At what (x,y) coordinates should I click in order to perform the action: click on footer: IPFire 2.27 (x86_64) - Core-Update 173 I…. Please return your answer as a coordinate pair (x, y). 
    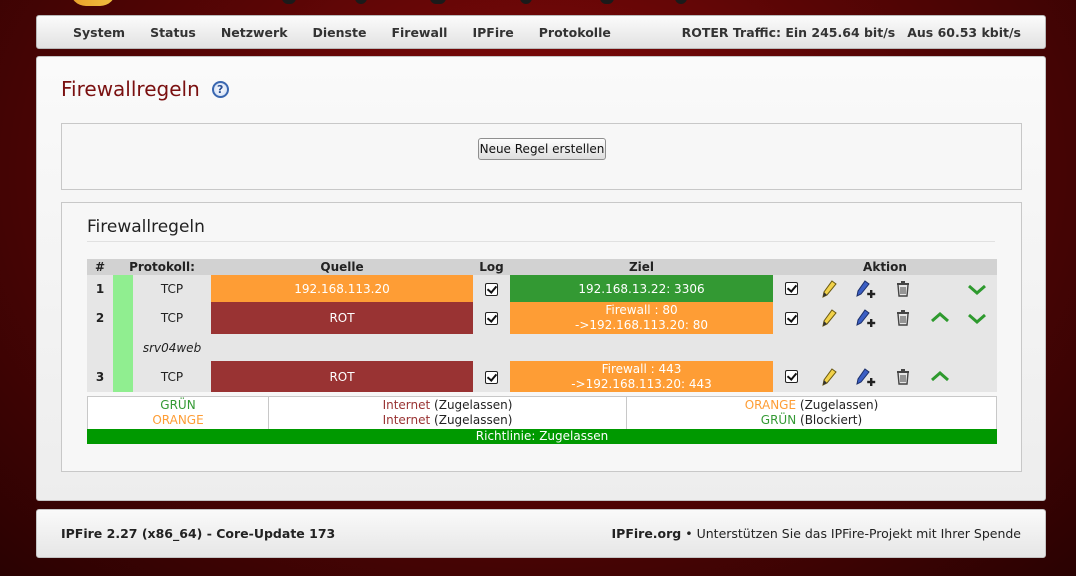
    Looking at the image, I should click on (541, 533).